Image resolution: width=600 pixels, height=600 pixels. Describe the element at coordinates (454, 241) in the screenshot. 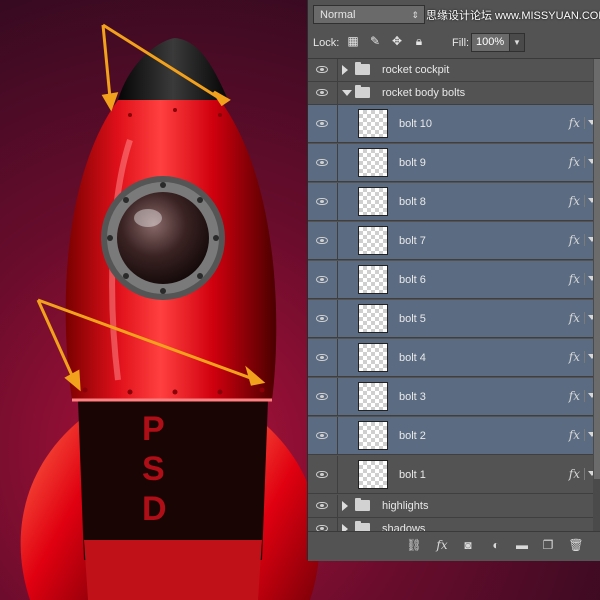

I see `layer-bolt-7: bolt 7 fx` at that location.